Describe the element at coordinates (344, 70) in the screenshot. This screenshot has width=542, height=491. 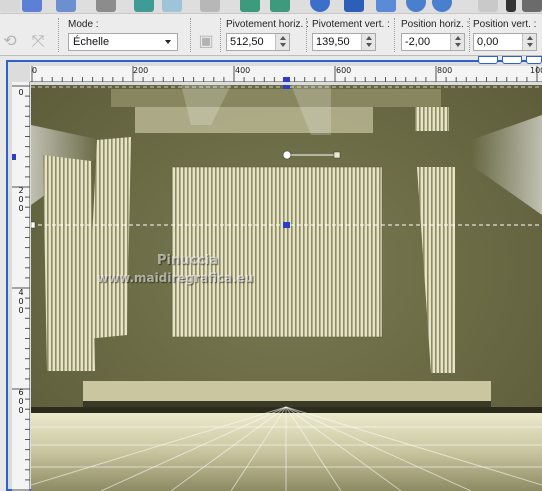
I see `ruler-label-600: 600` at that location.